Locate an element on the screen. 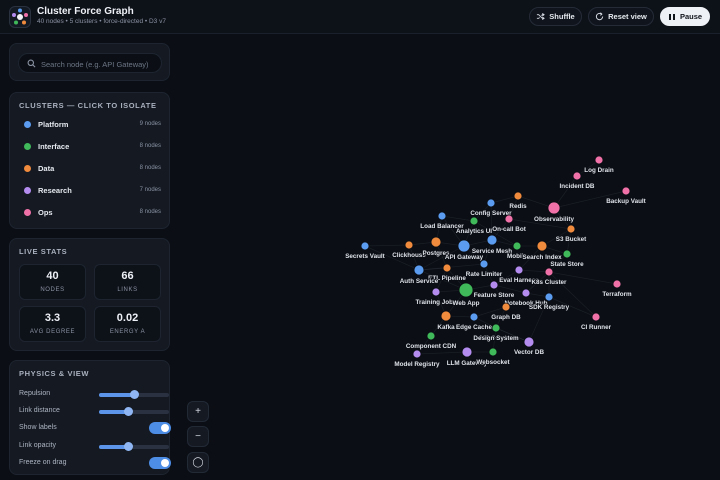  link-distance-slider is located at coordinates (134, 411).